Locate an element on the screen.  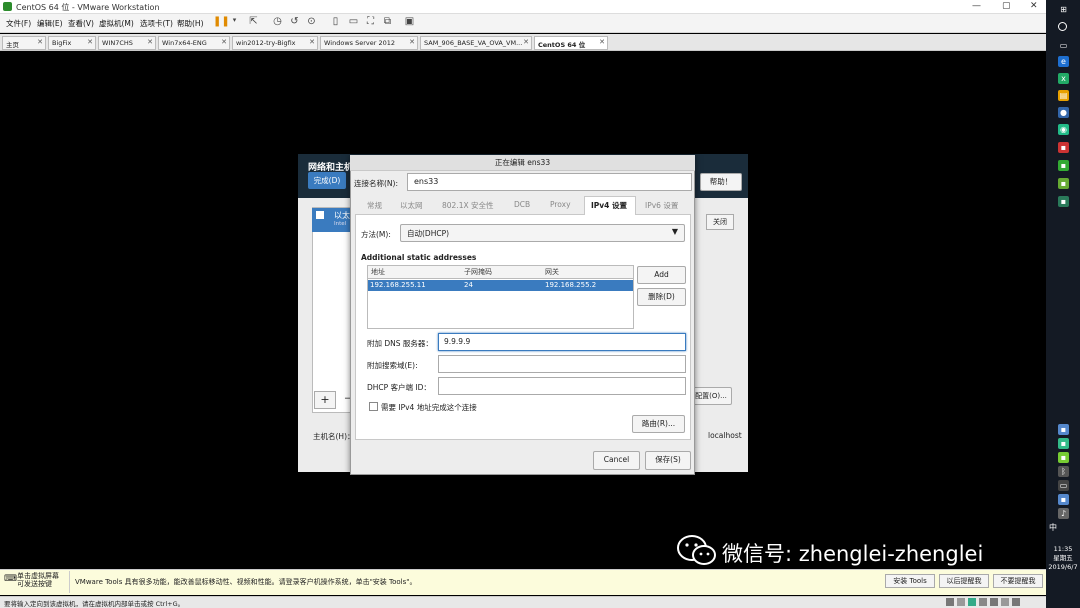
excel-icon: x is located at coordinates (1063, 78).